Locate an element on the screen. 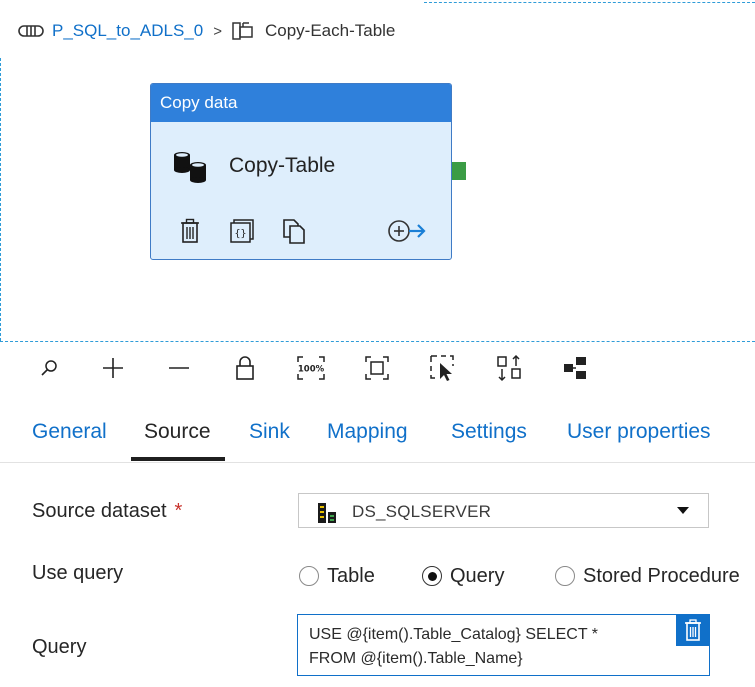  search-icon is located at coordinates (49, 368).